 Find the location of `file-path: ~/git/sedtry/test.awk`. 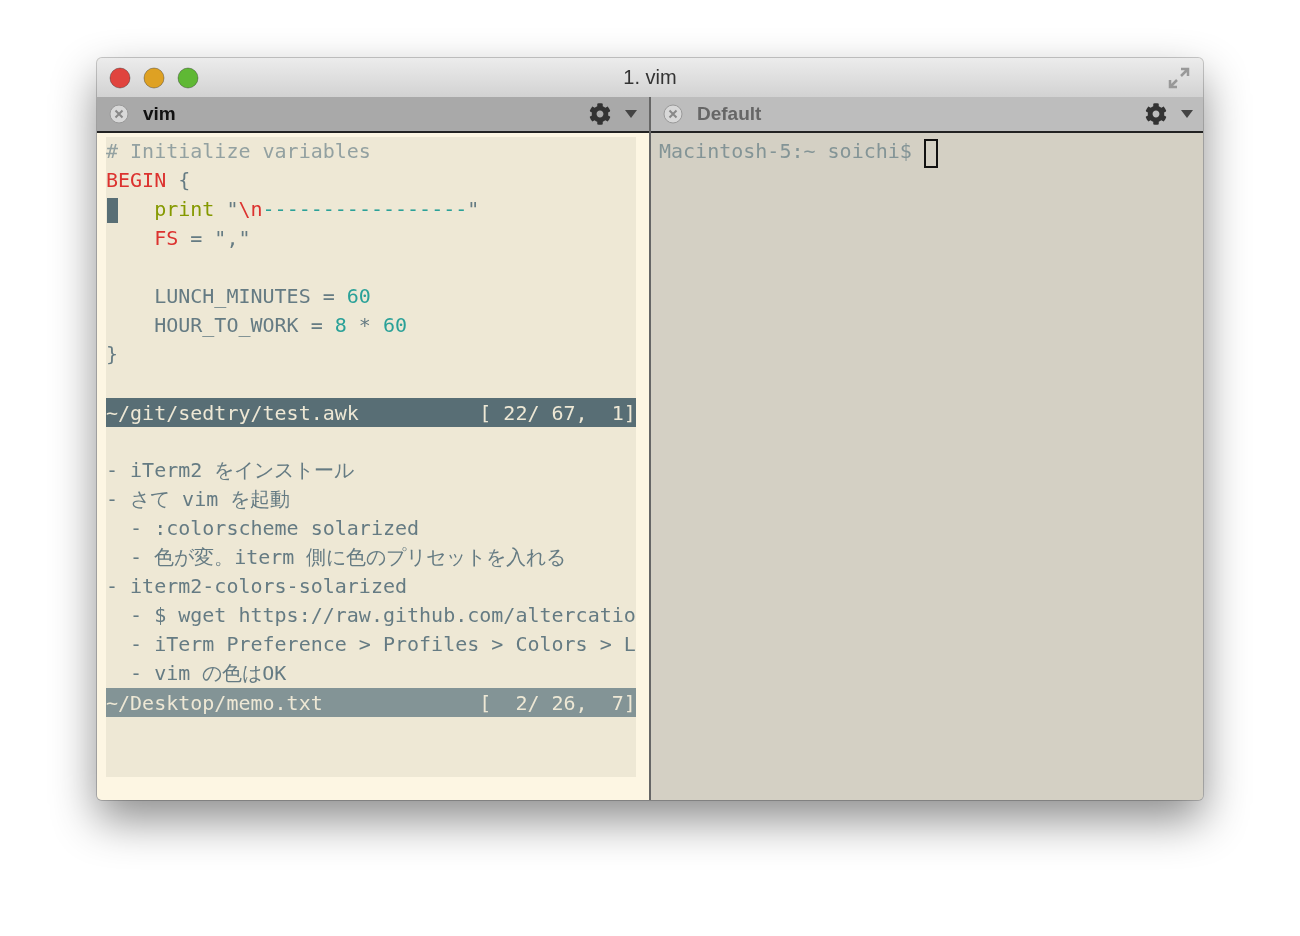

file-path: ~/git/sedtry/test.awk is located at coordinates (232, 412).